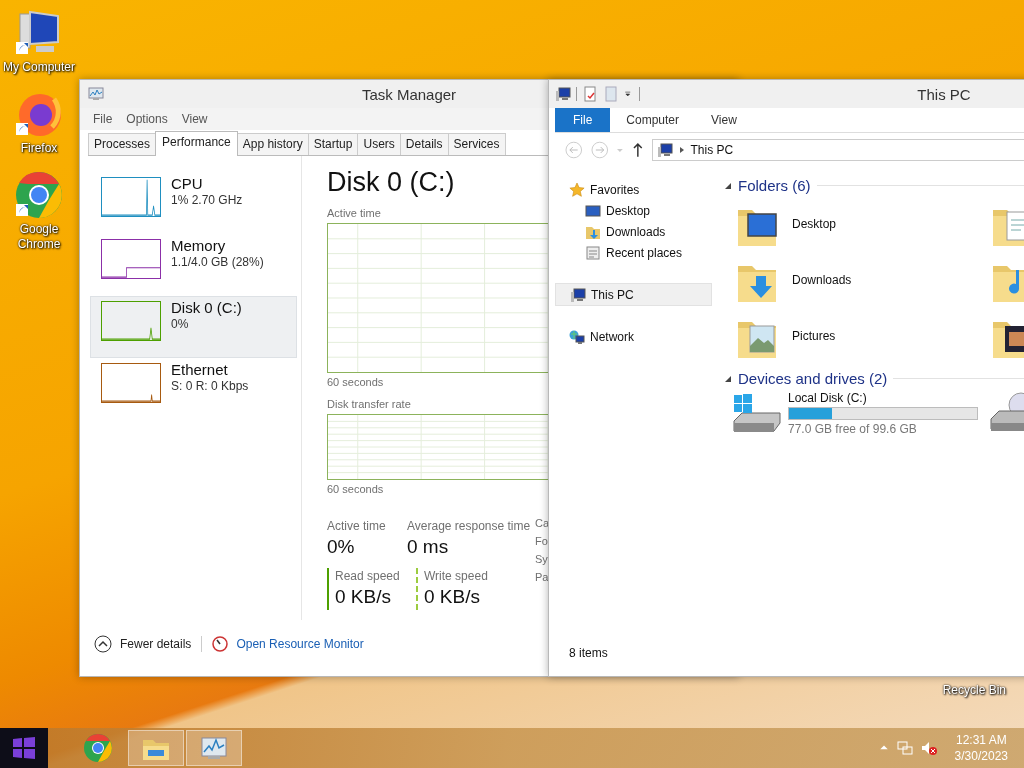 Image resolution: width=1024 pixels, height=768 pixels. What do you see at coordinates (883, 398) in the screenshot?
I see `drive-name: Local Disk (C:)` at bounding box center [883, 398].